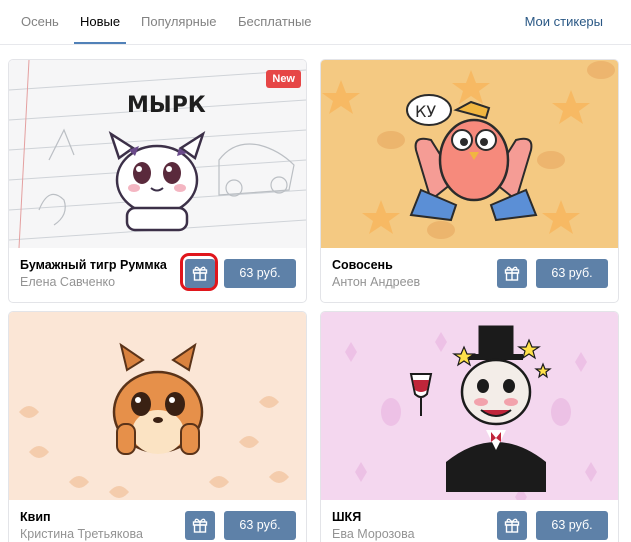  What do you see at coordinates (564, 21) in the screenshot?
I see `my-stickers-link: Мои стикеры` at bounding box center [564, 21].